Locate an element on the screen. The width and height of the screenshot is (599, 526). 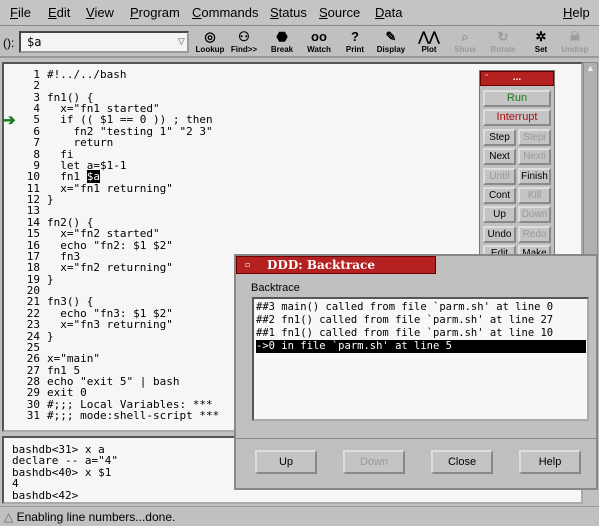
argument-value: $a is located at coordinates (34, 42).